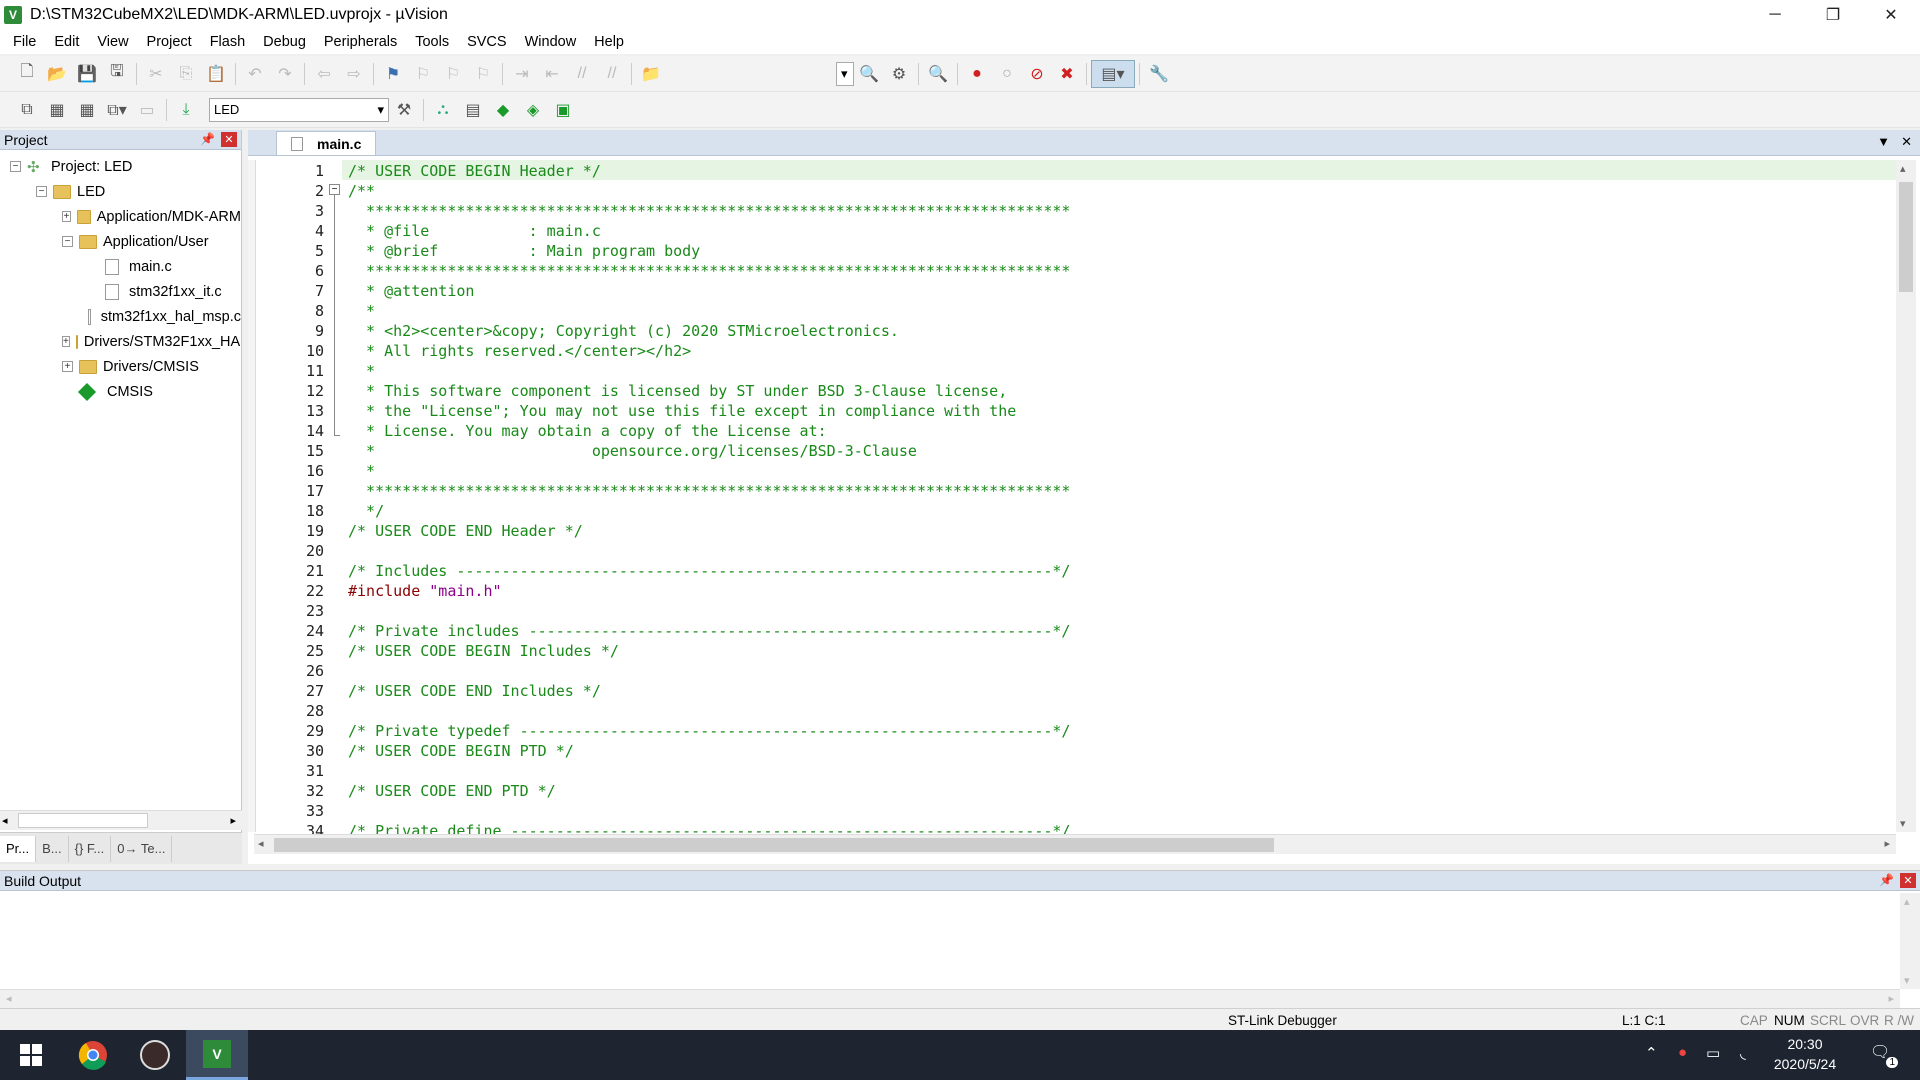 The width and height of the screenshot is (1920, 1080). I want to click on battery-icon: ▭, so click(1713, 1053).